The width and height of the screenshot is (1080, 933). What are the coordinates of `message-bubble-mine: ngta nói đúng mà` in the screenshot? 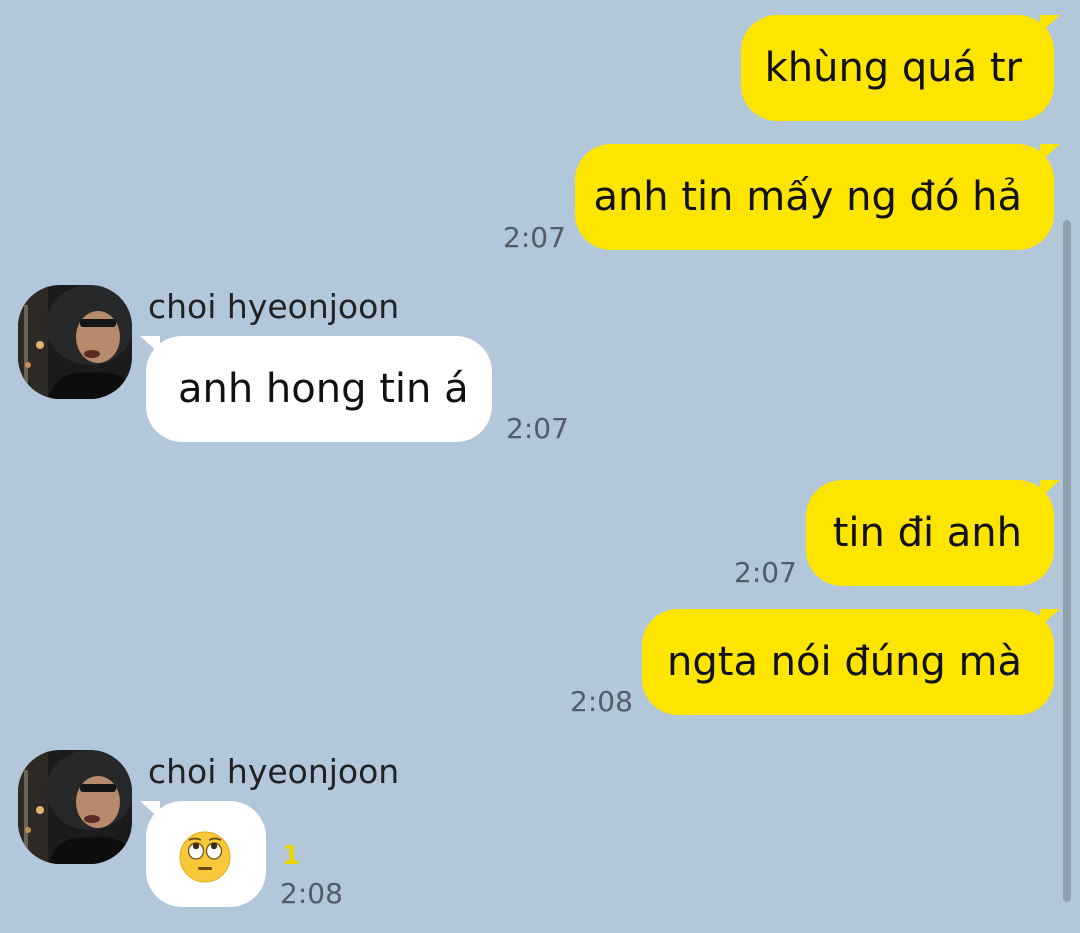 It's located at (848, 662).